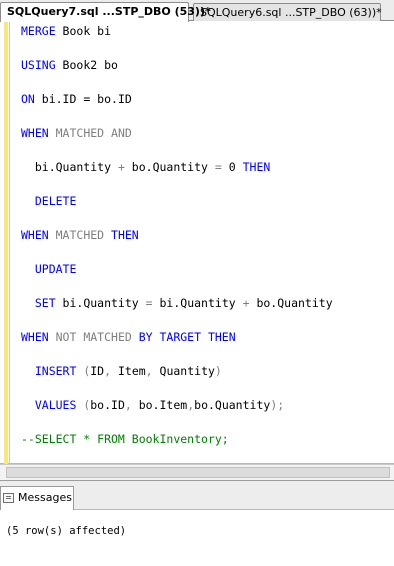 This screenshot has height=566, width=394. I want to click on code-line-2: USING Book2 bo, so click(69, 65).